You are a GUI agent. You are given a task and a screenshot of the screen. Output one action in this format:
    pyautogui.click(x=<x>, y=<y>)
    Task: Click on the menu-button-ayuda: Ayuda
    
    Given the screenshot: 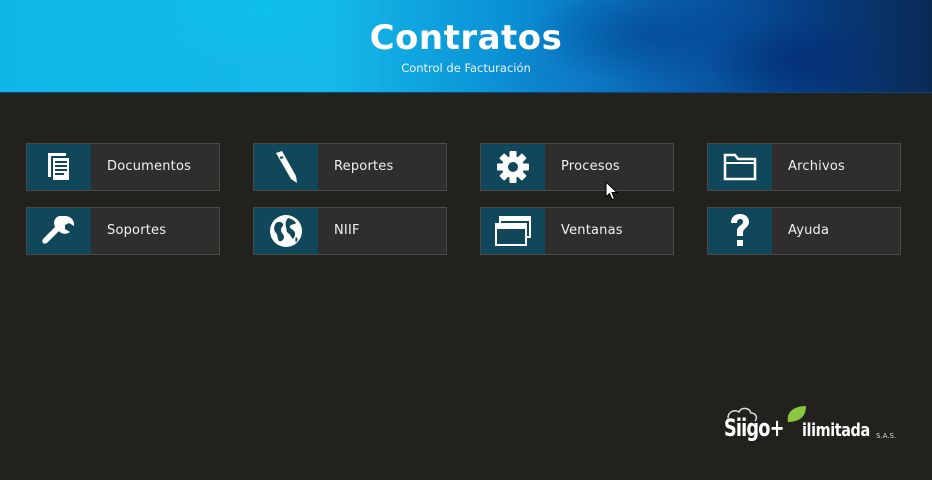 What is the action you would take?
    pyautogui.click(x=804, y=231)
    